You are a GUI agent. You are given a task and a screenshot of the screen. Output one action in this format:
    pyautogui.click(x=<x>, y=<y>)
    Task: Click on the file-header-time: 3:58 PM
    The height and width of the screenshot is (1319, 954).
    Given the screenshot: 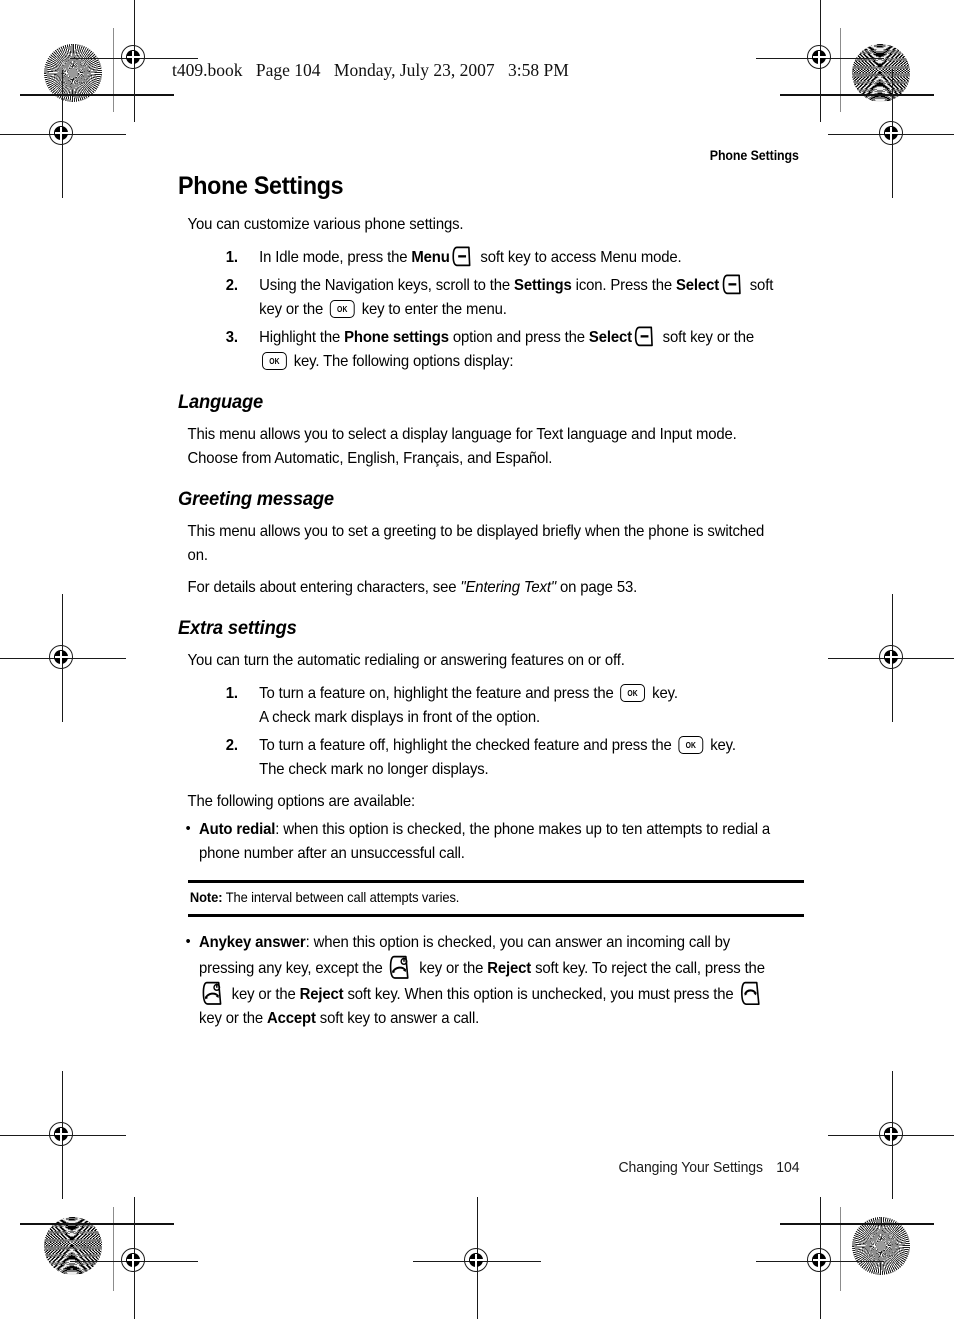 What is the action you would take?
    pyautogui.click(x=538, y=70)
    